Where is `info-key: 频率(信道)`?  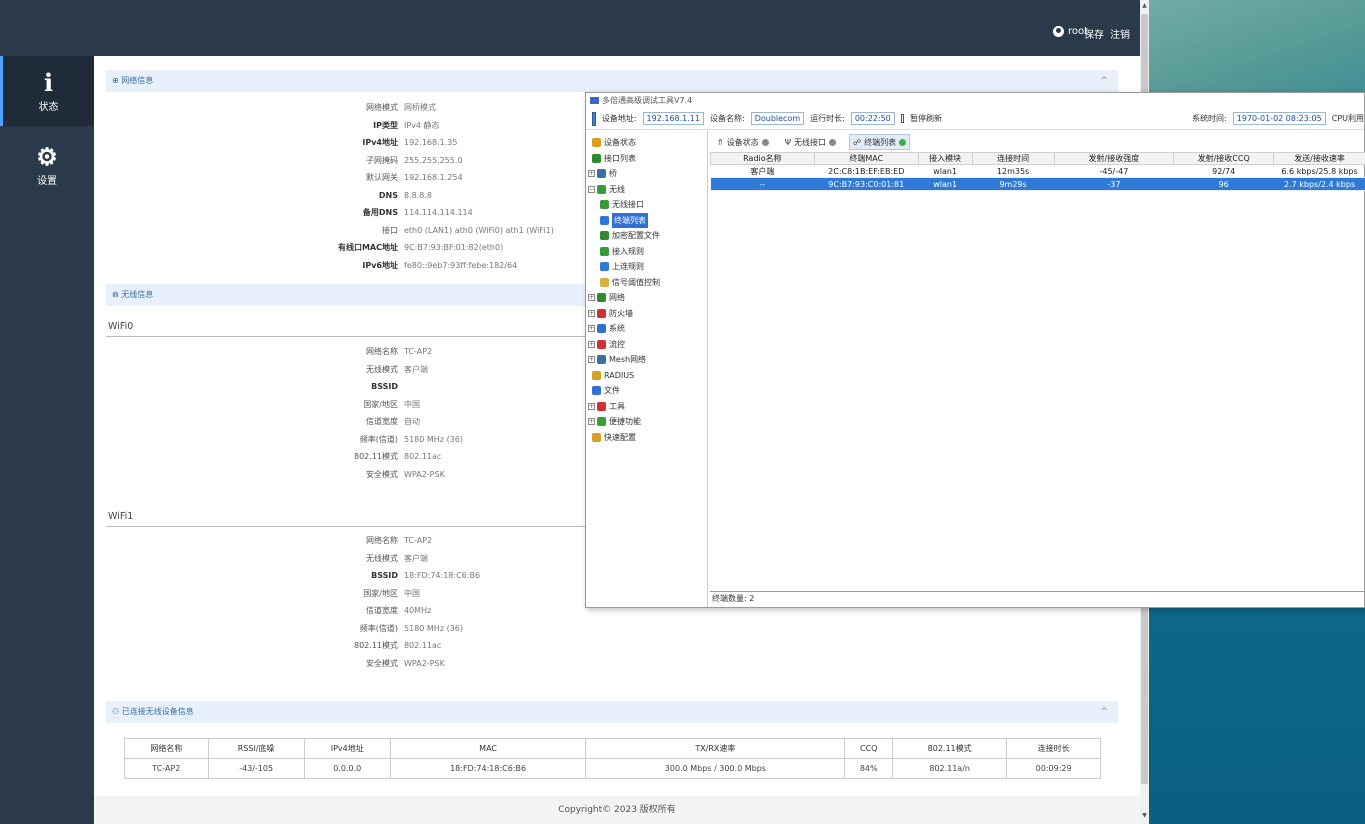
info-key: 频率(信道) is located at coordinates (378, 628).